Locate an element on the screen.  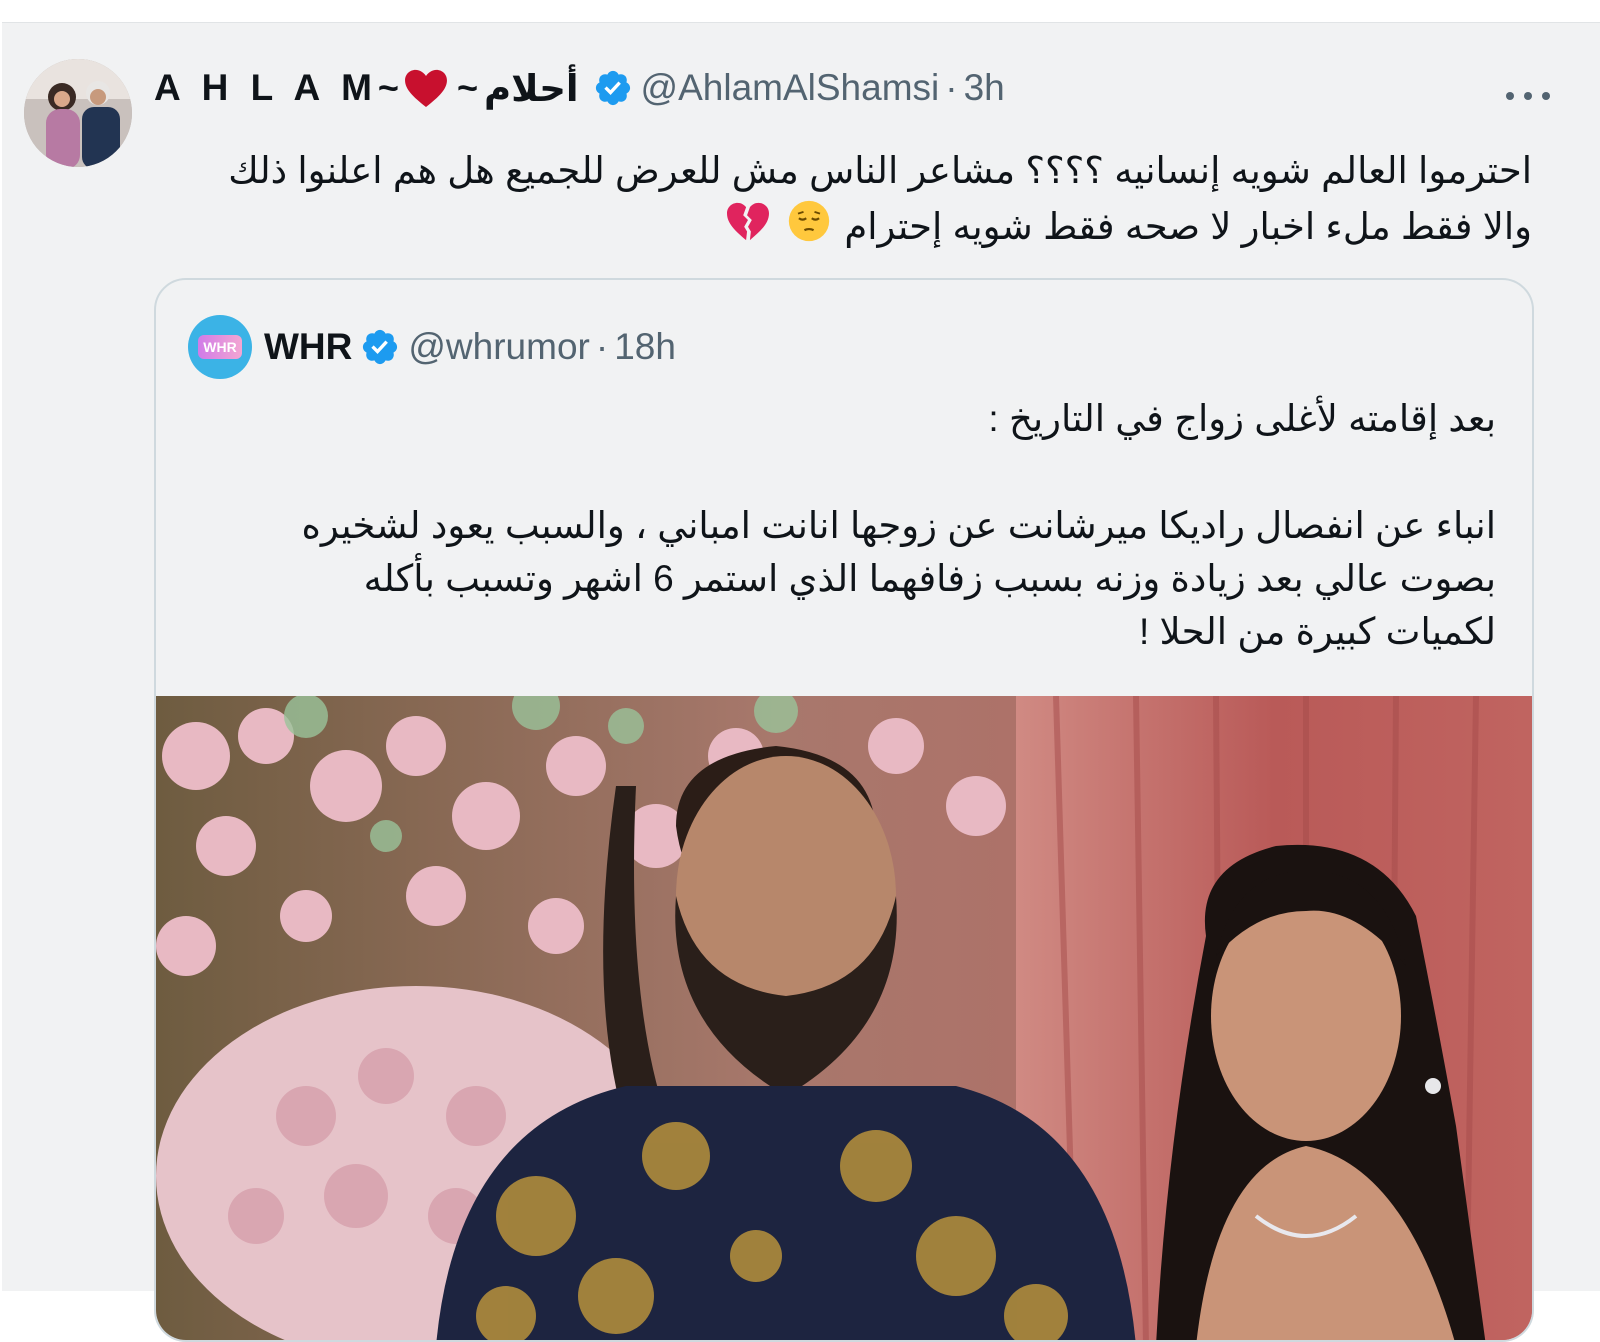
display-name: A H L A M is located at coordinates (266, 88).